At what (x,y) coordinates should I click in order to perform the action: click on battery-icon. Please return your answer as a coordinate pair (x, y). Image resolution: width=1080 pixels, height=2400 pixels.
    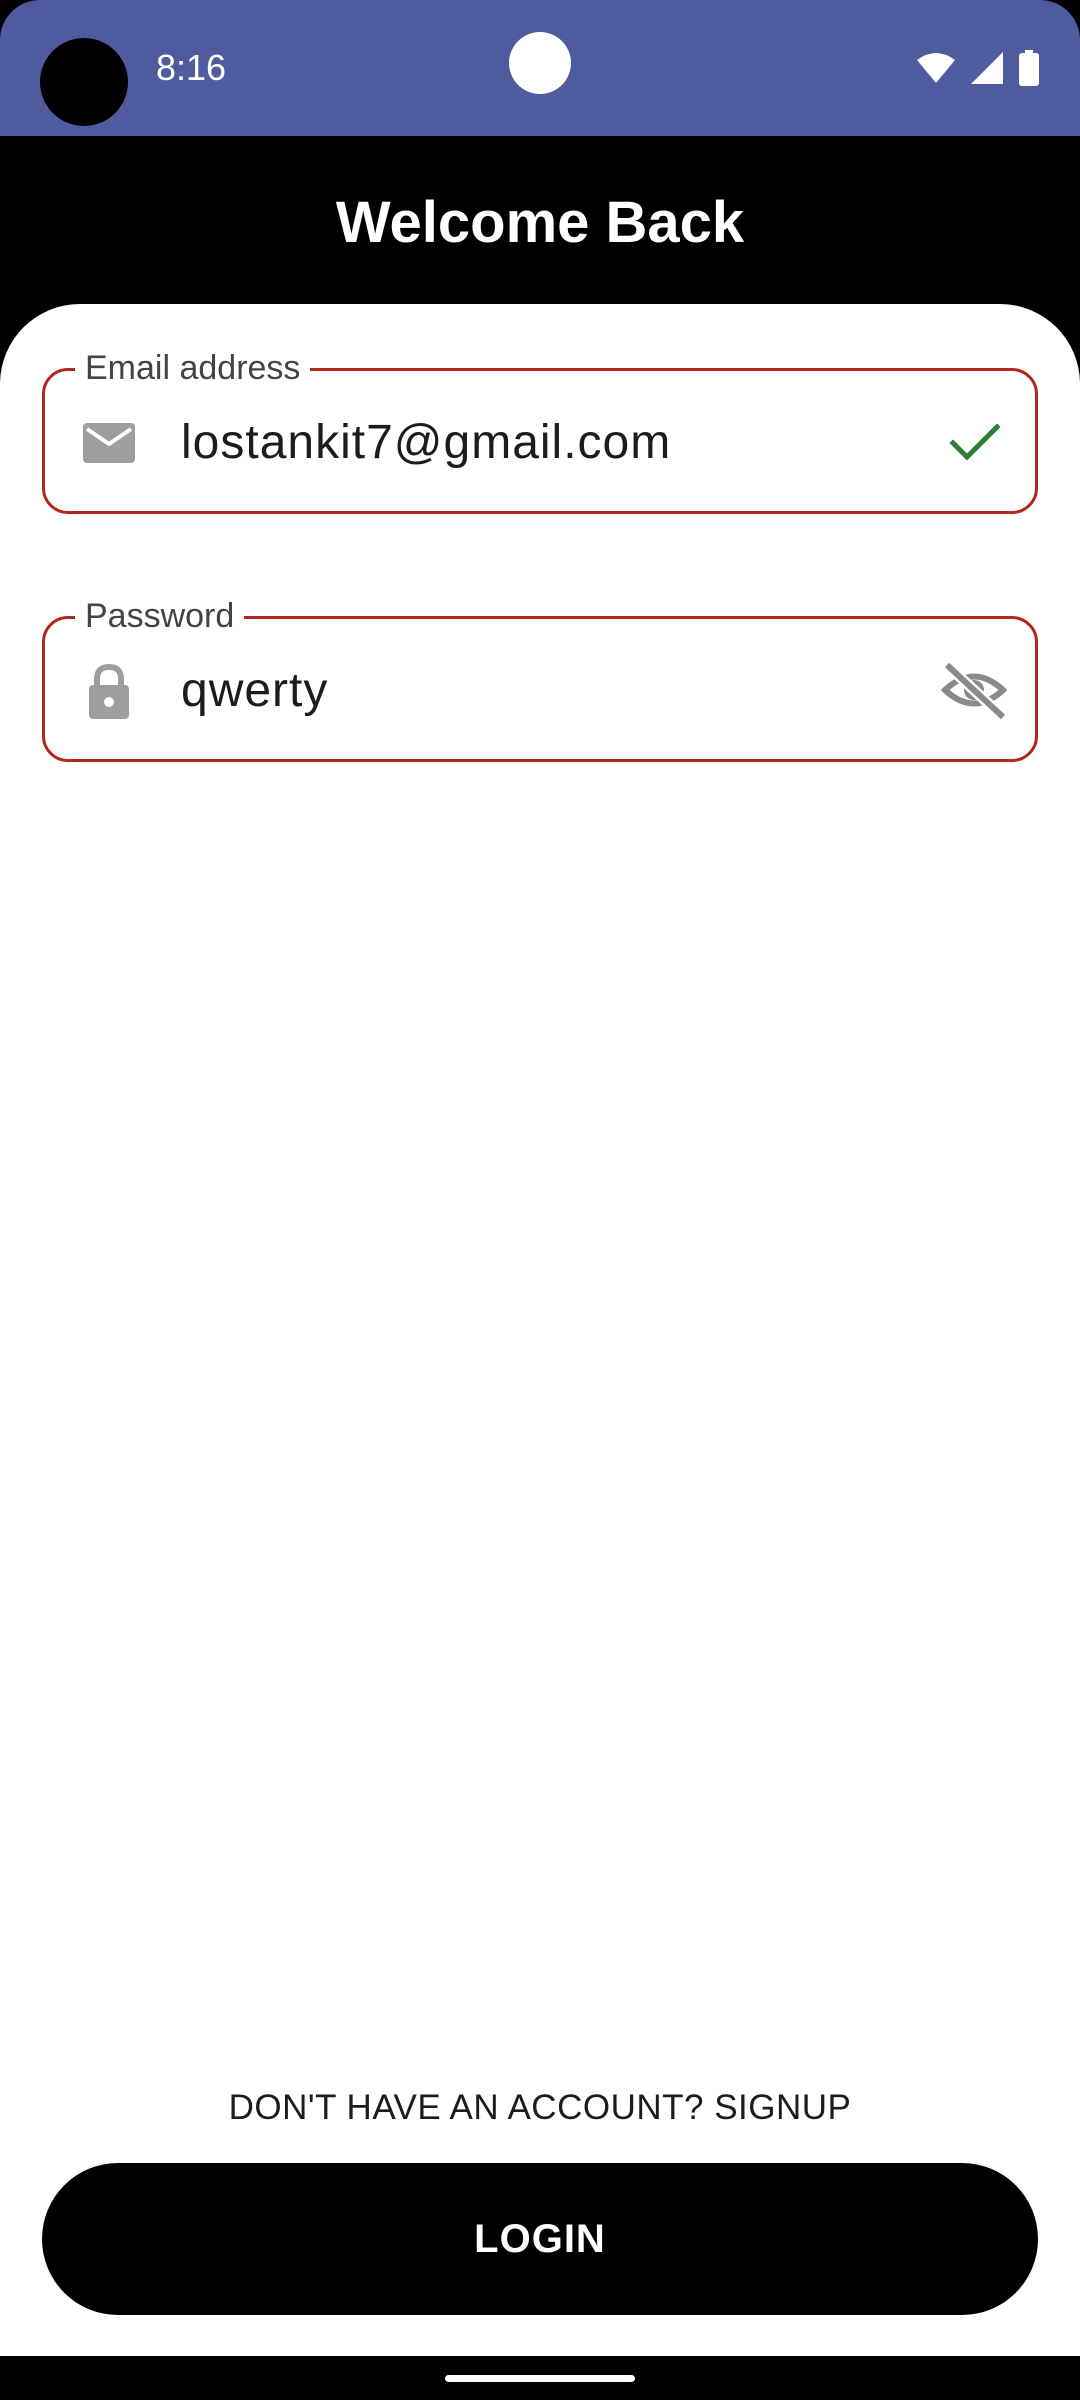
    Looking at the image, I should click on (1029, 68).